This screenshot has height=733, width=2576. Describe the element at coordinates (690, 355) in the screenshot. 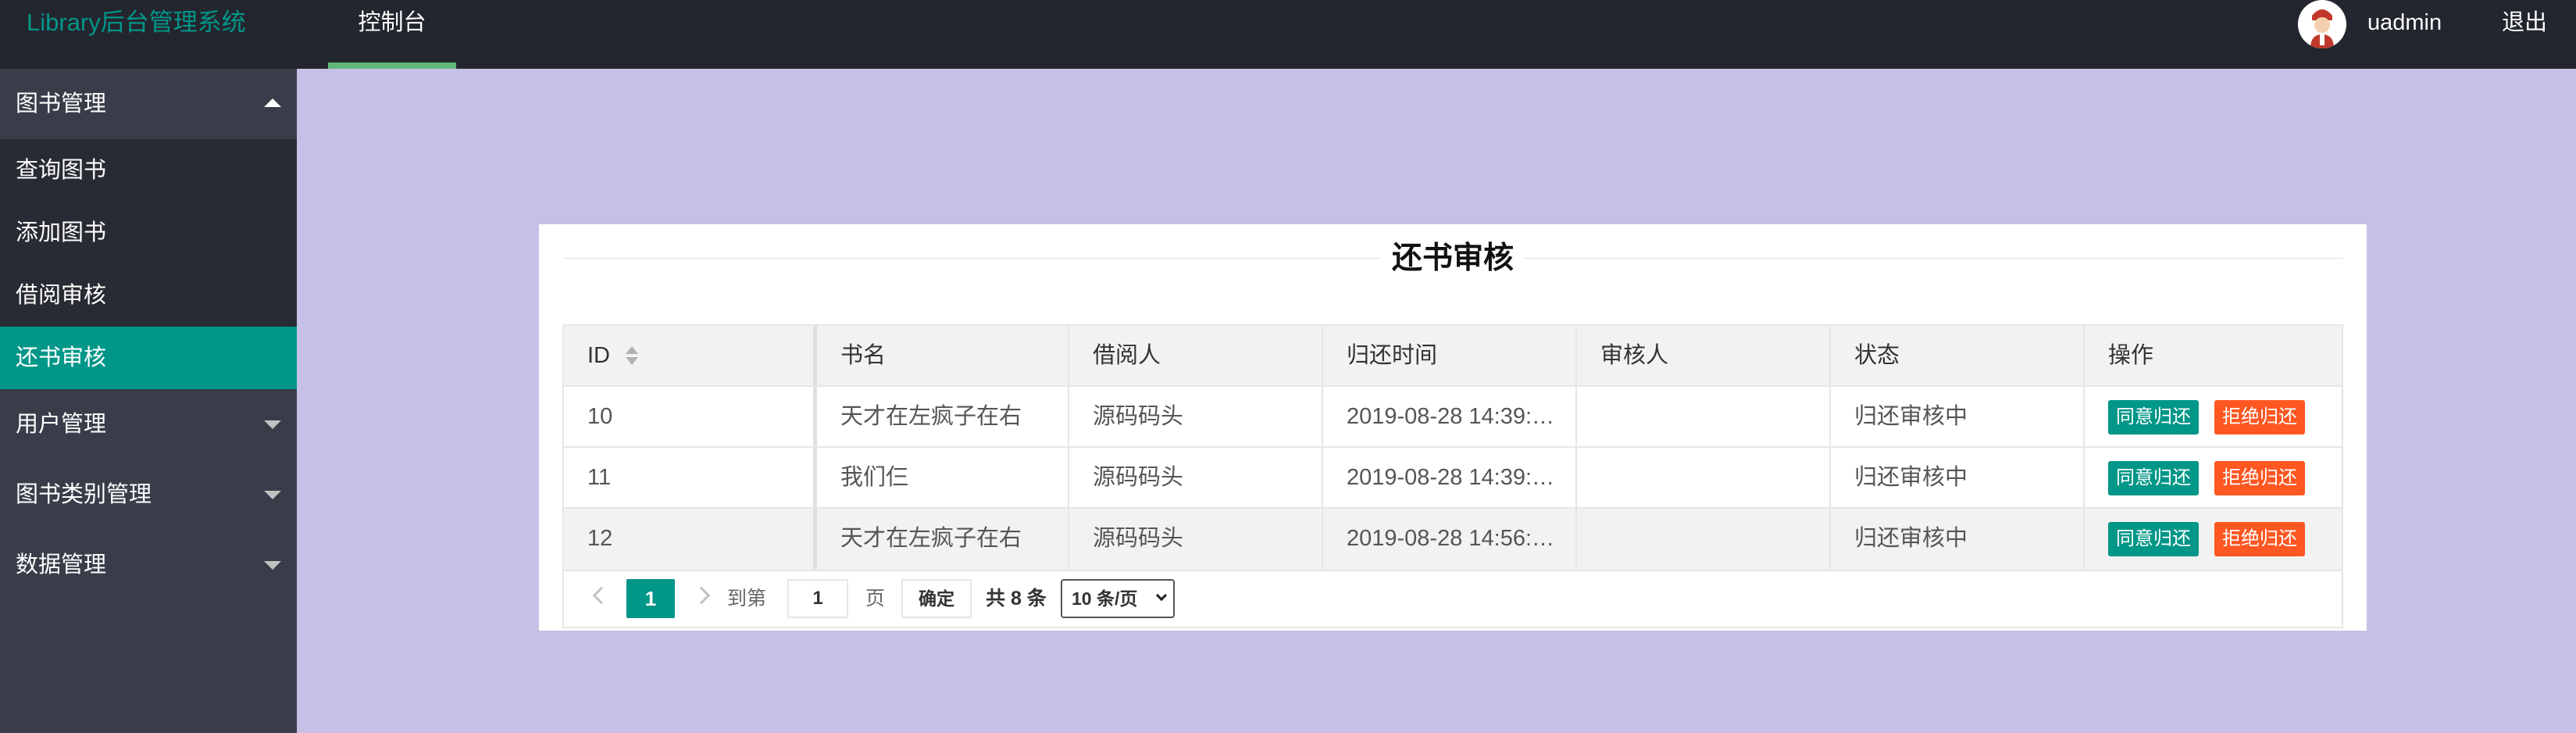

I see `col-header-id: ID` at that location.